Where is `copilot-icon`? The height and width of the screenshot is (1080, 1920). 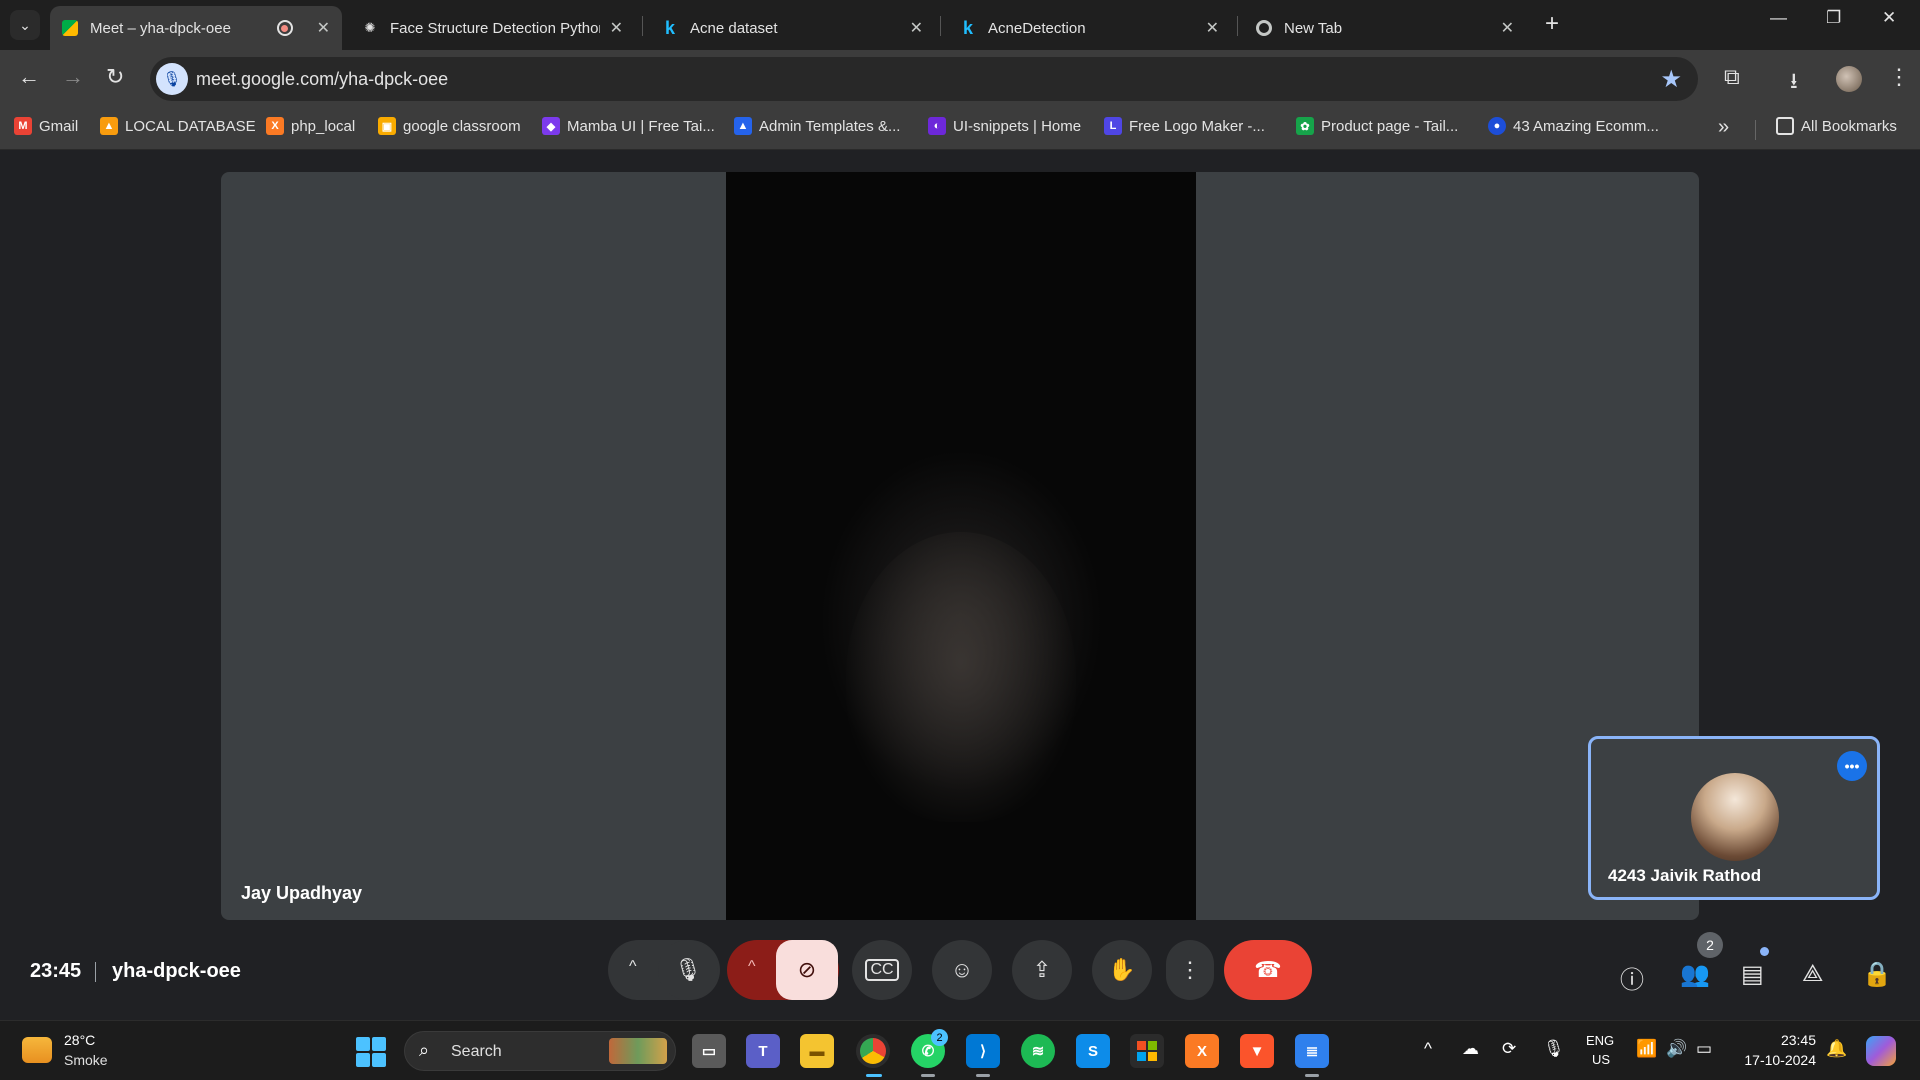
copilot-icon is located at coordinates (1881, 1051).